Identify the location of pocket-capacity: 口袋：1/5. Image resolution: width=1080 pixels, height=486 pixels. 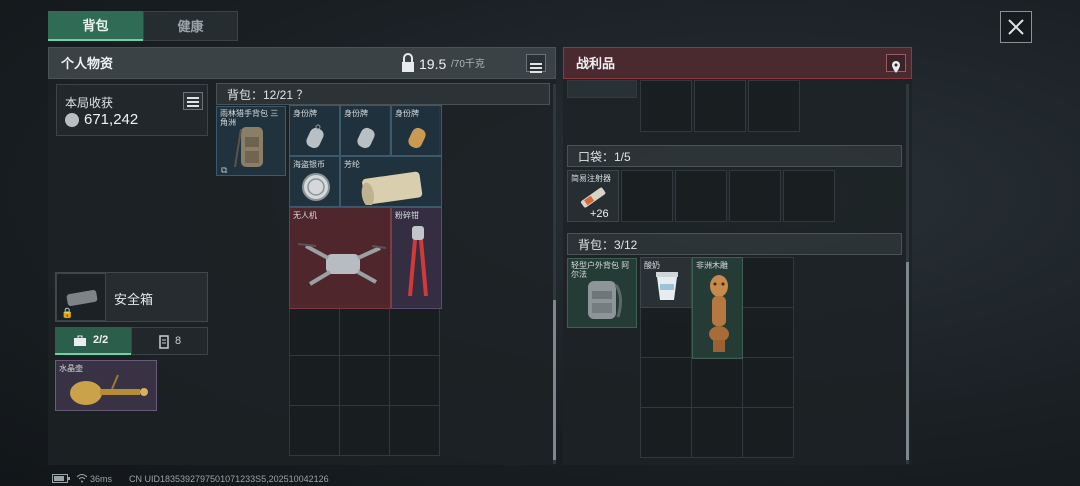
(604, 157).